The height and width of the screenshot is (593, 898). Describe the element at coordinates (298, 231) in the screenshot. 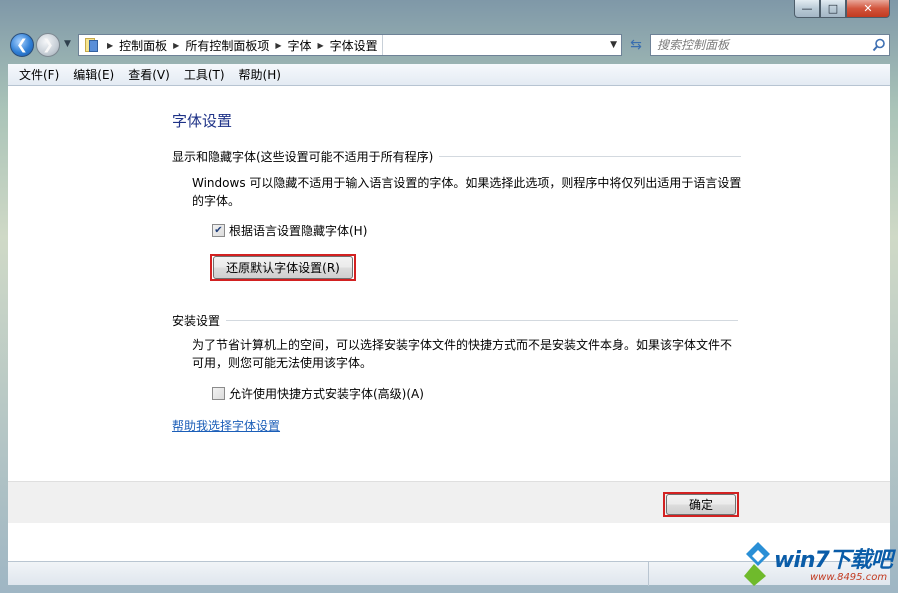

I see `hide-fonts-checkbox-label: 根据语言设置隐藏字体(H)` at that location.